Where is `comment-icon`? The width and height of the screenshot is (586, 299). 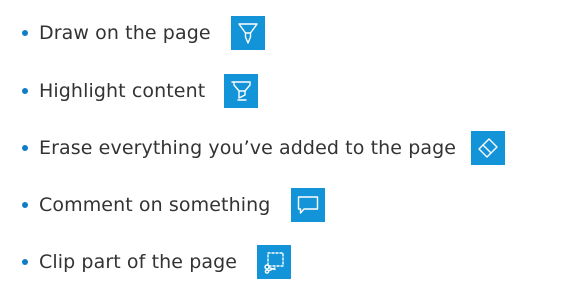
comment-icon is located at coordinates (308, 205).